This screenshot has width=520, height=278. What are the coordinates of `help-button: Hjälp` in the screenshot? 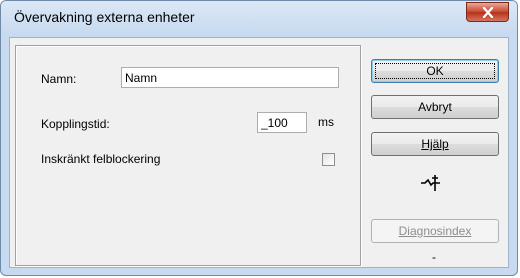 It's located at (435, 144).